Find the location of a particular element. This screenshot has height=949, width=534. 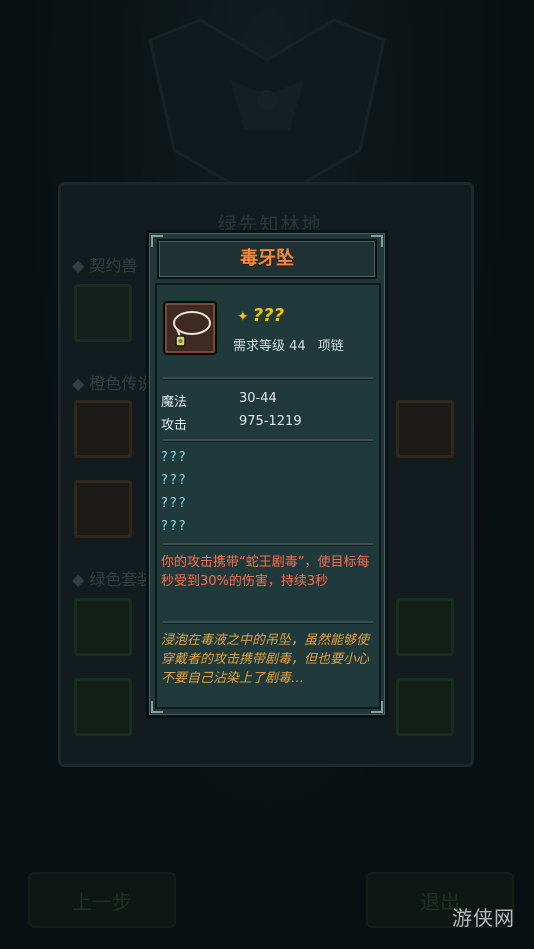

stat-row-magic: 魔法 30-44 is located at coordinates (219, 400).